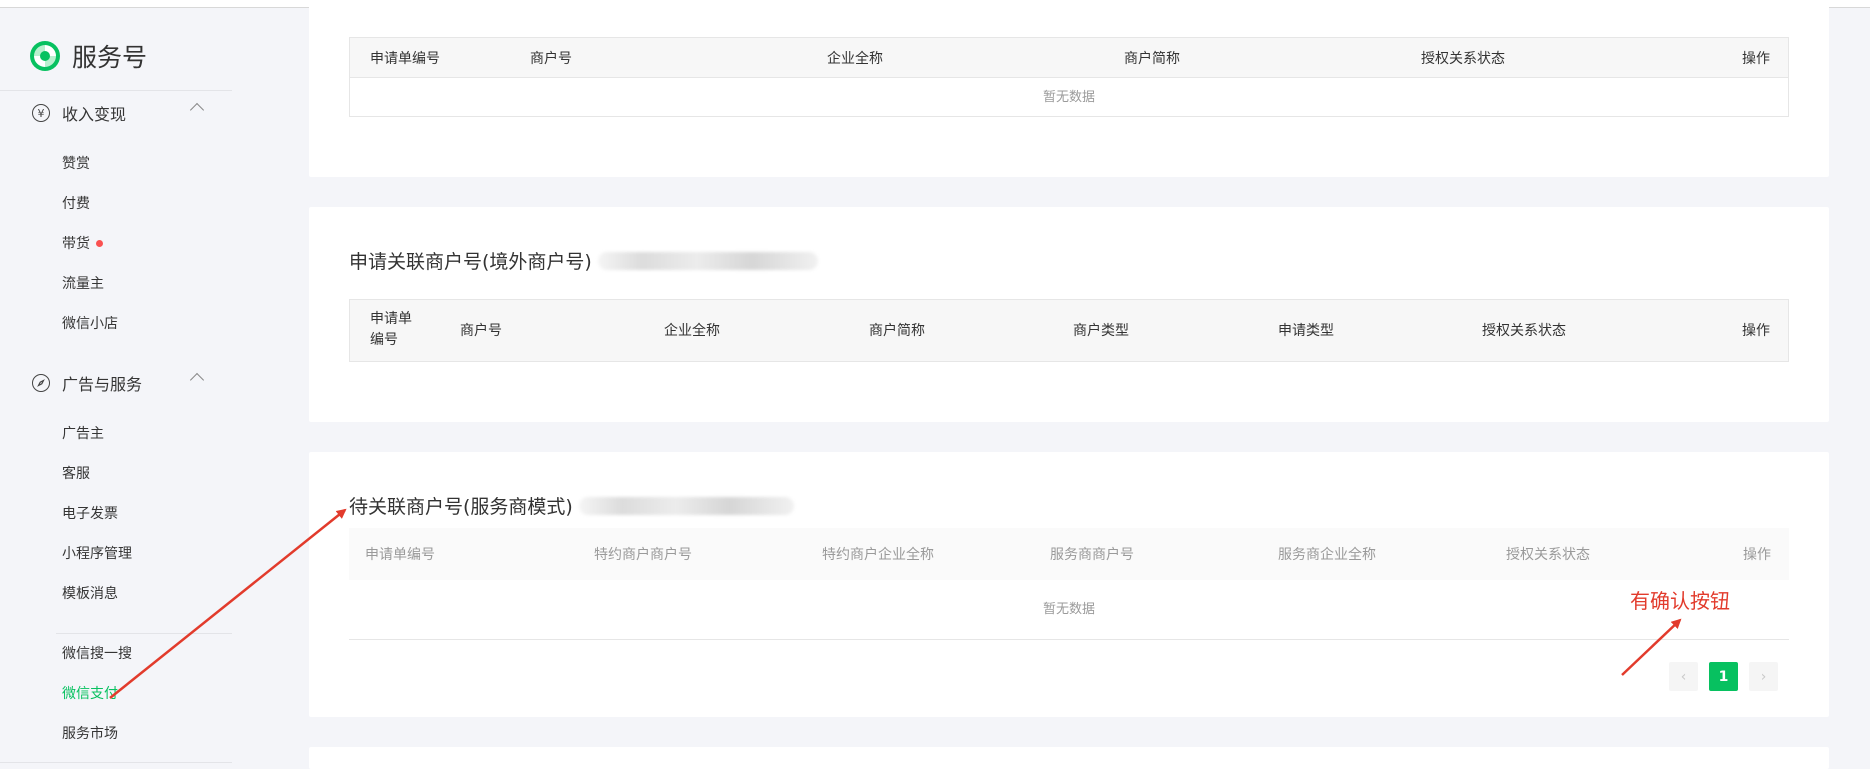 The image size is (1870, 769). Describe the element at coordinates (102, 384) in the screenshot. I see `sidebar-group-label: 广告与服务` at that location.